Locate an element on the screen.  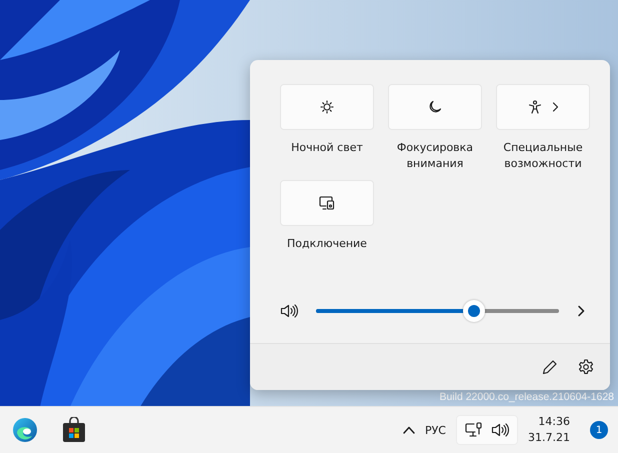
tray-button is located at coordinates (487, 430).